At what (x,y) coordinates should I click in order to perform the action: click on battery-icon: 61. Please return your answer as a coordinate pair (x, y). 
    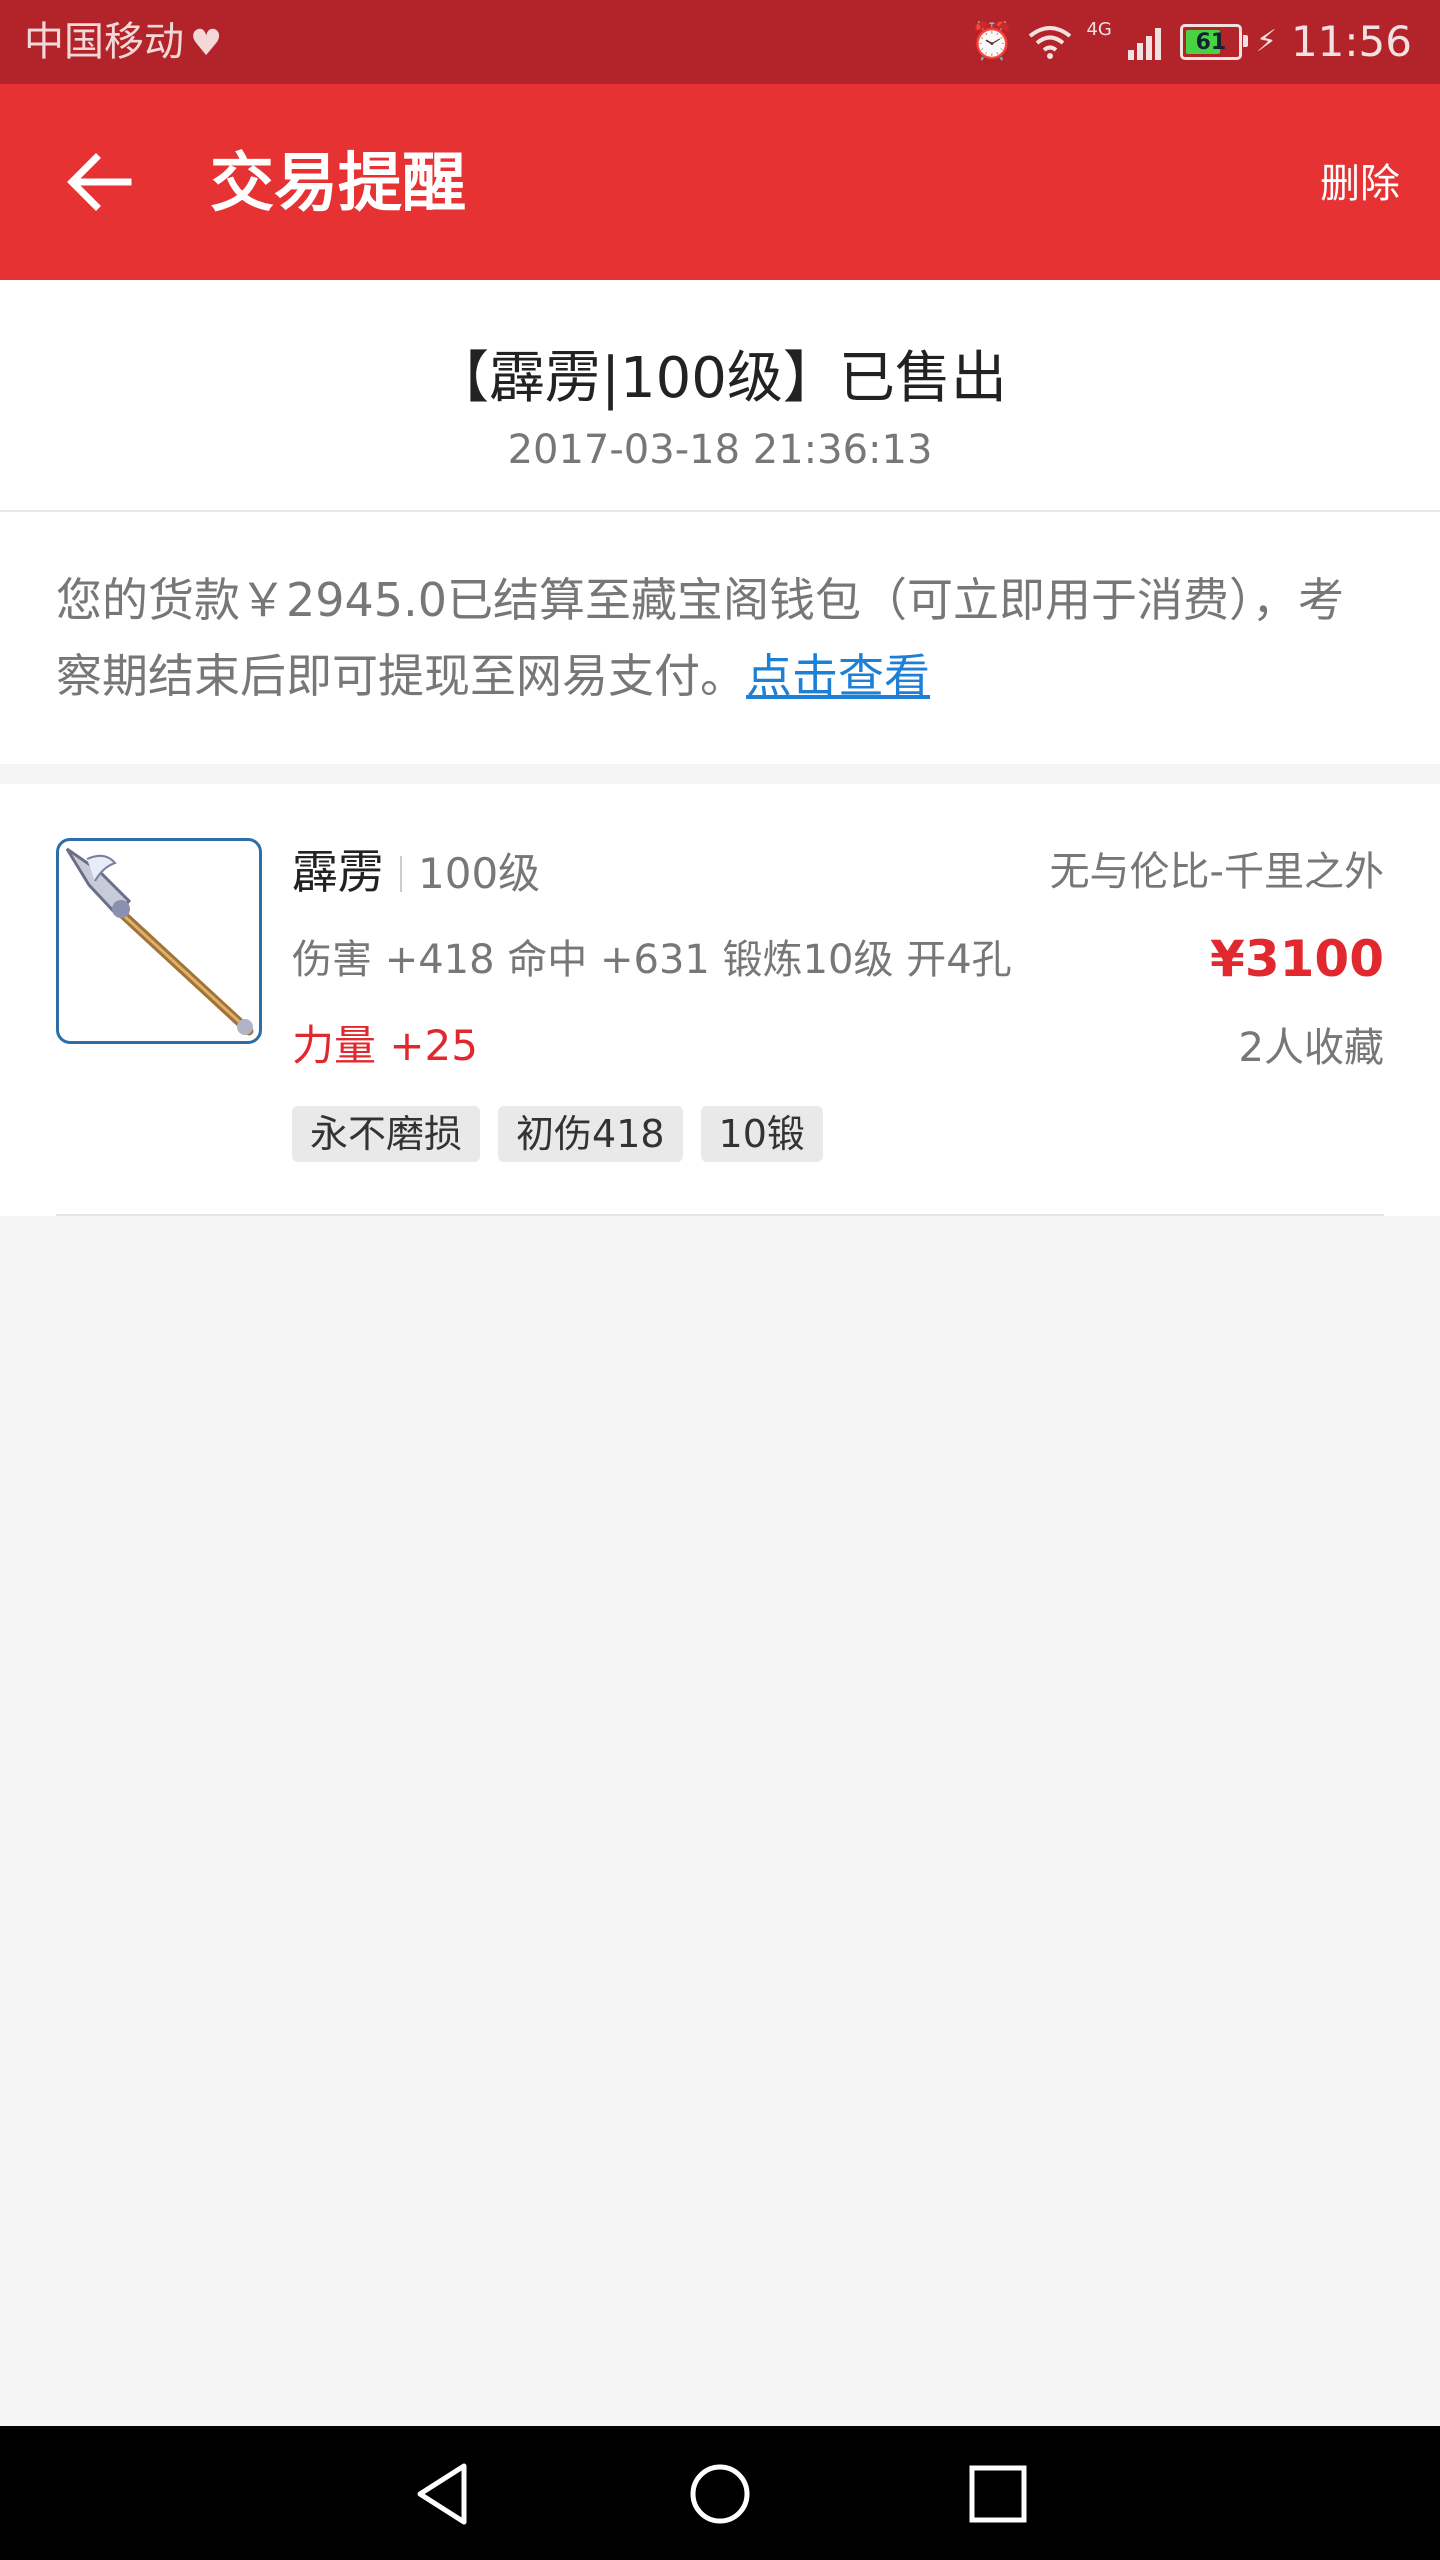
    Looking at the image, I should click on (1213, 42).